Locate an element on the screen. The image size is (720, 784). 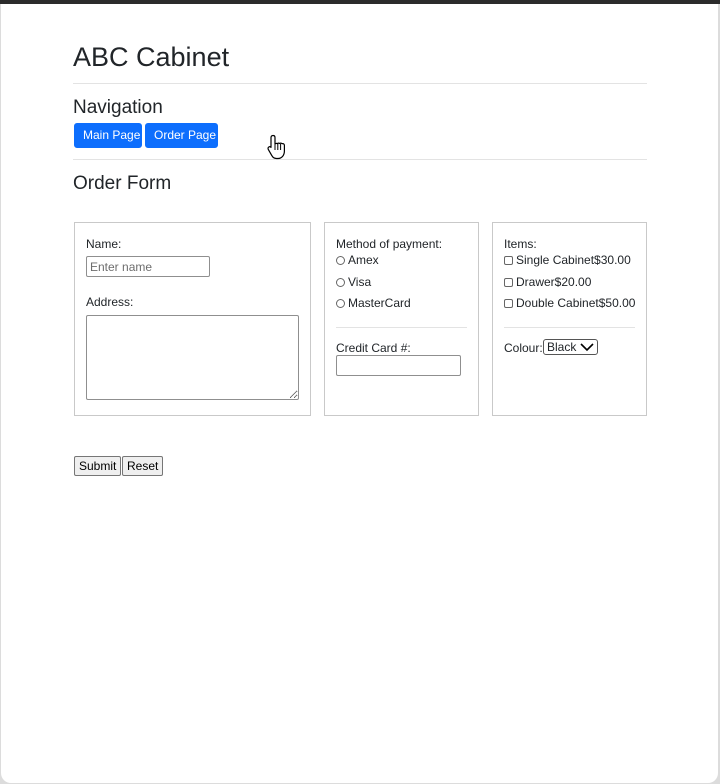
submit-button: Submit is located at coordinates (98, 466).